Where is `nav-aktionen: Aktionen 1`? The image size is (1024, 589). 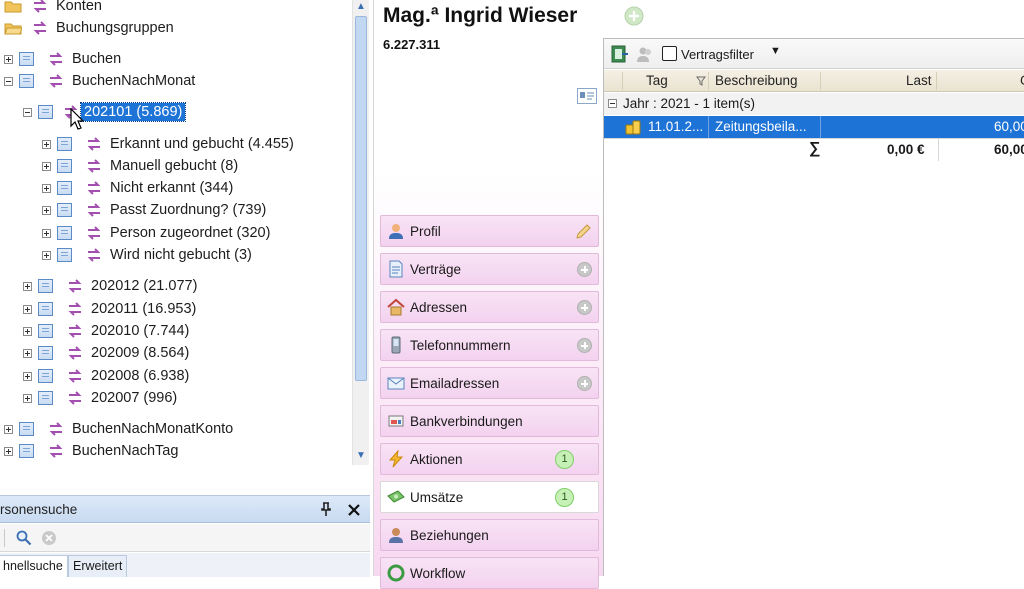 nav-aktionen: Aktionen 1 is located at coordinates (489, 459).